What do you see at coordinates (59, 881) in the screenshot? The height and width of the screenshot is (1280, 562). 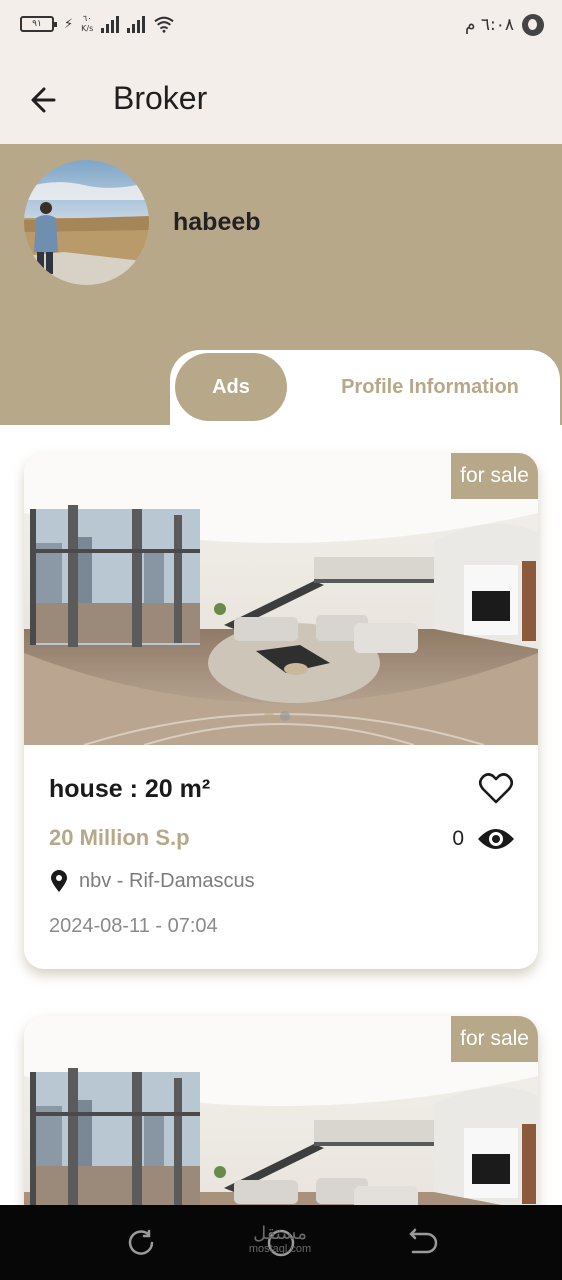 I see `location-pin-icon` at bounding box center [59, 881].